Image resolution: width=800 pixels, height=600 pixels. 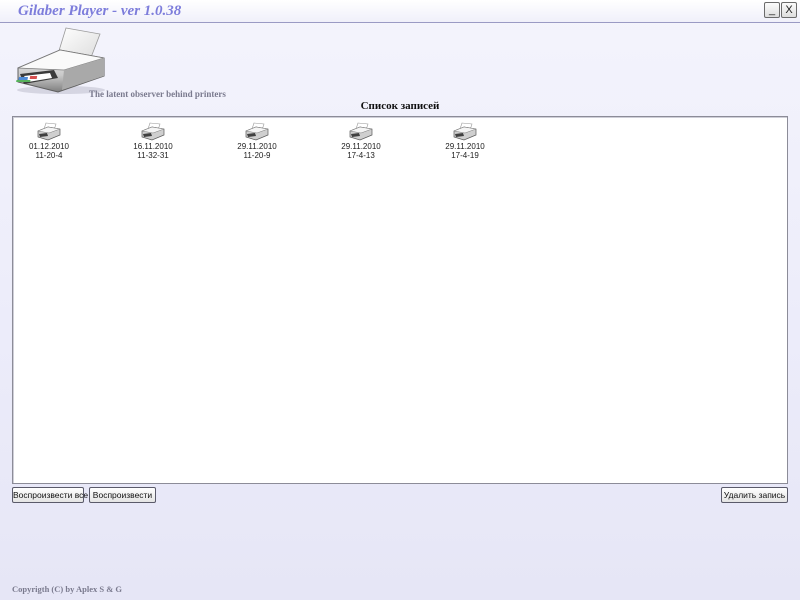 I want to click on record-time: 11-20-9, so click(x=257, y=155).